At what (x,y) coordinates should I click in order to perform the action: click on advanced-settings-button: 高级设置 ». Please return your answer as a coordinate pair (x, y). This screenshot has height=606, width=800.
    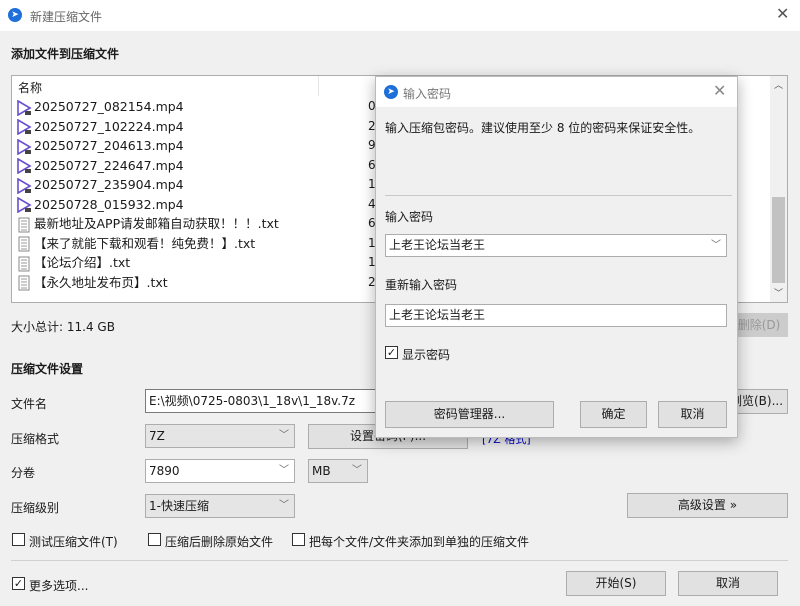
    Looking at the image, I should click on (707, 505).